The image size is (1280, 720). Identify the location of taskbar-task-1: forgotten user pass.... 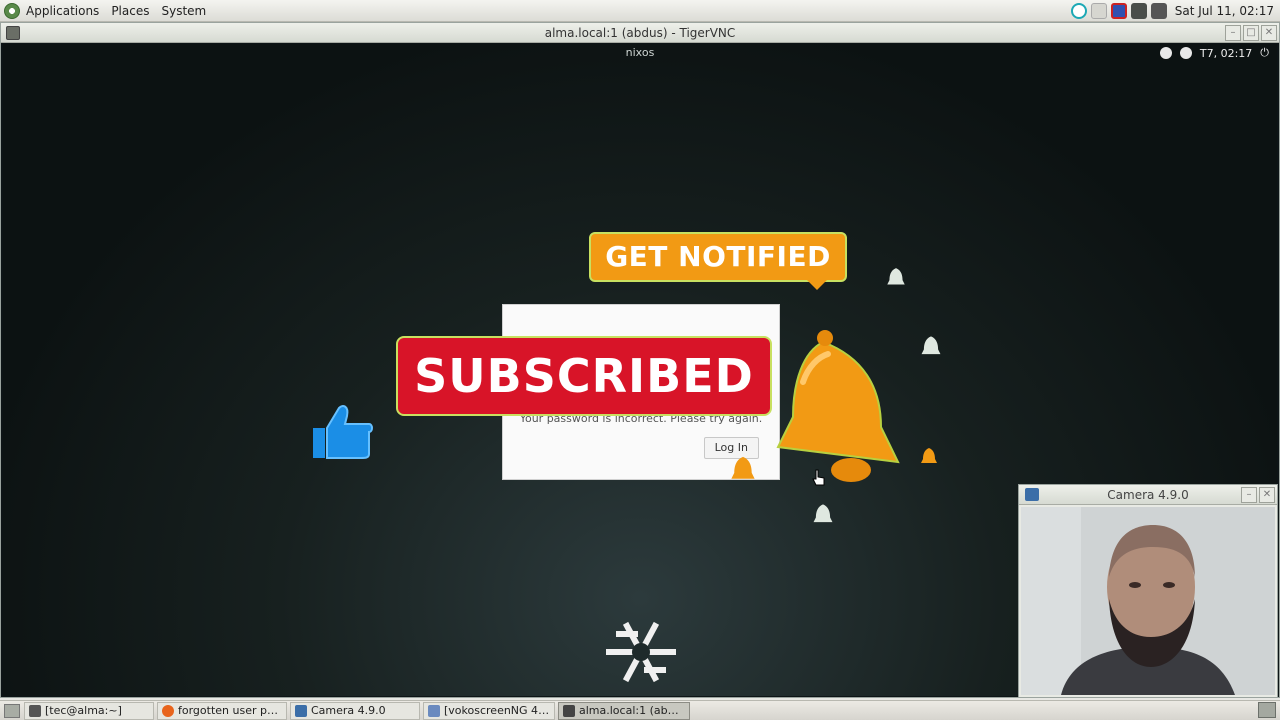
(222, 710).